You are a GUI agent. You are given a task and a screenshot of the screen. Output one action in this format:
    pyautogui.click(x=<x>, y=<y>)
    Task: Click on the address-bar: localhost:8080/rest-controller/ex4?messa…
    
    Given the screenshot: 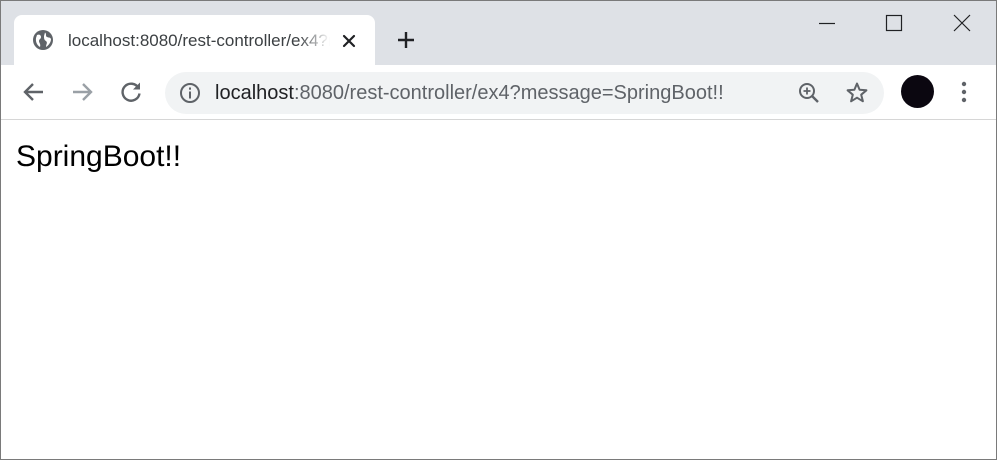 What is the action you would take?
    pyautogui.click(x=524, y=93)
    